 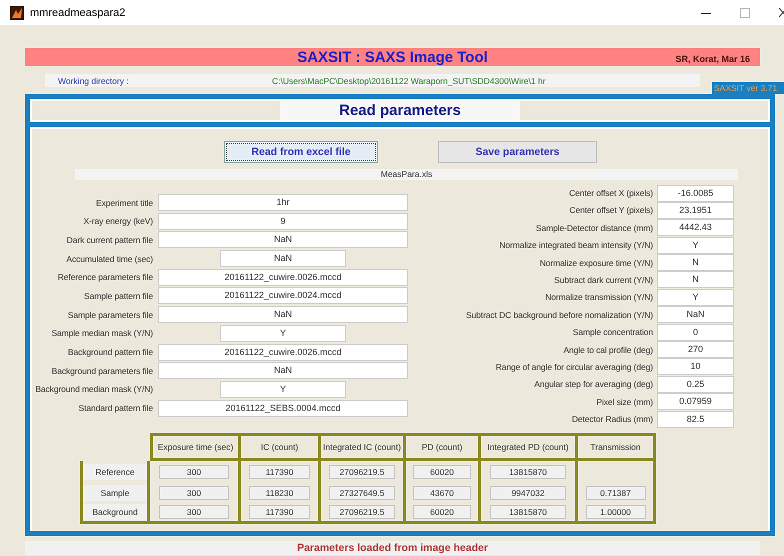 What do you see at coordinates (17, 13) in the screenshot?
I see `app-icon` at bounding box center [17, 13].